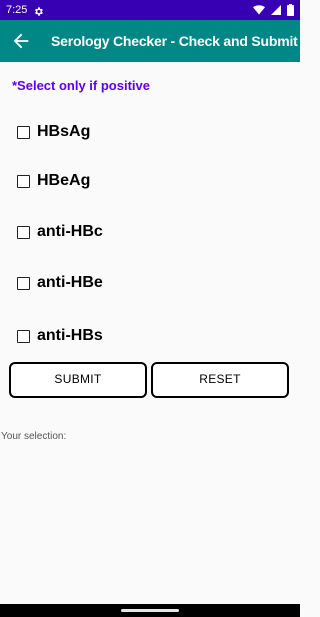 The image size is (320, 617). I want to click on wifi-icon, so click(259, 10).